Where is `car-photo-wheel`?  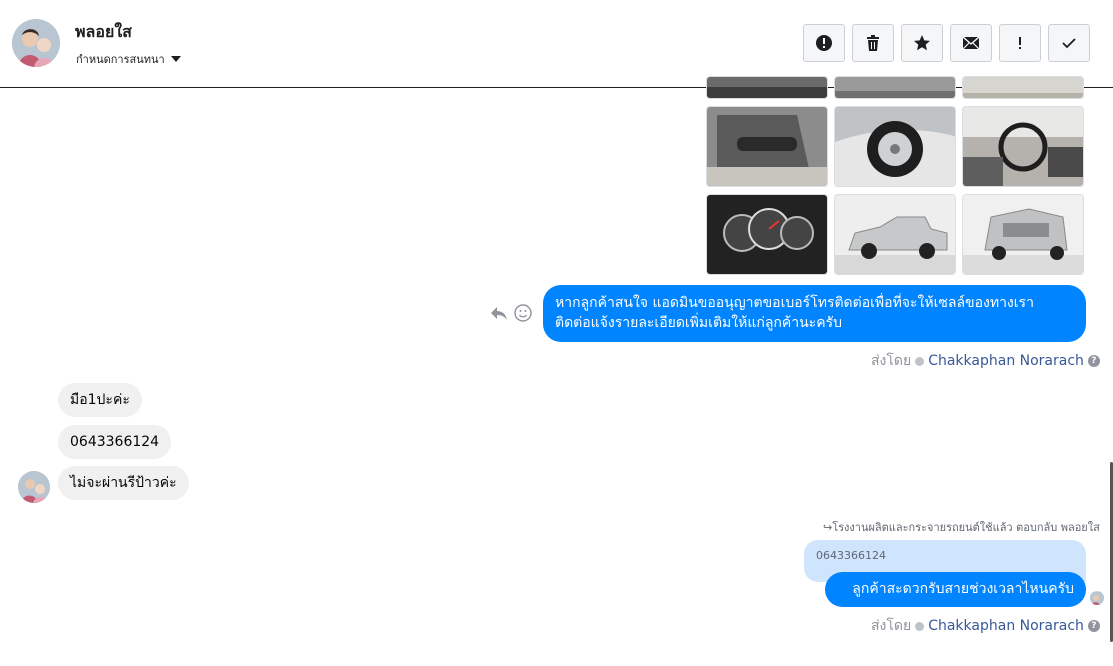 car-photo-wheel is located at coordinates (895, 146).